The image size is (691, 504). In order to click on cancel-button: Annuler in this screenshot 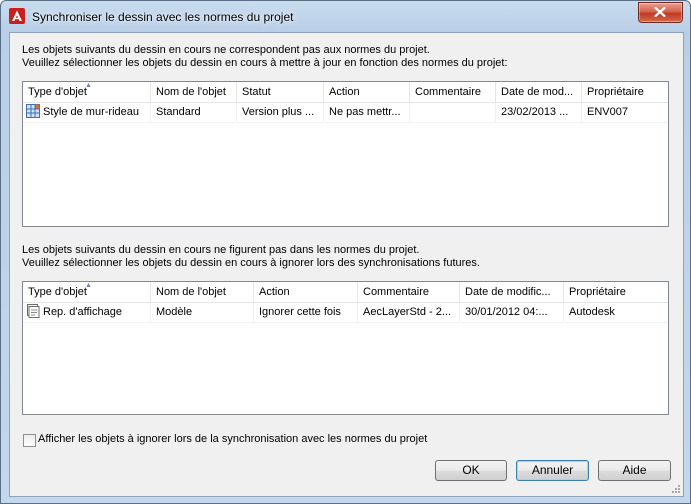, I will do `click(552, 470)`.